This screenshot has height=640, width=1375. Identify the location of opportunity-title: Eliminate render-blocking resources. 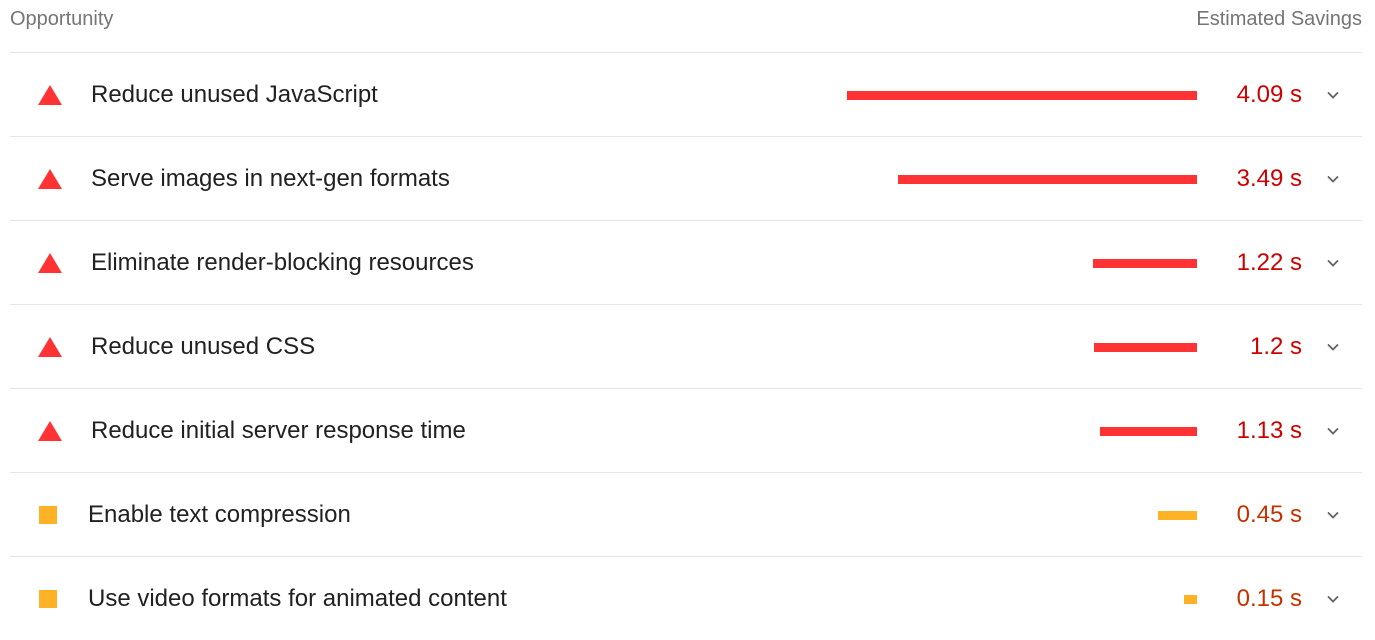
(282, 262).